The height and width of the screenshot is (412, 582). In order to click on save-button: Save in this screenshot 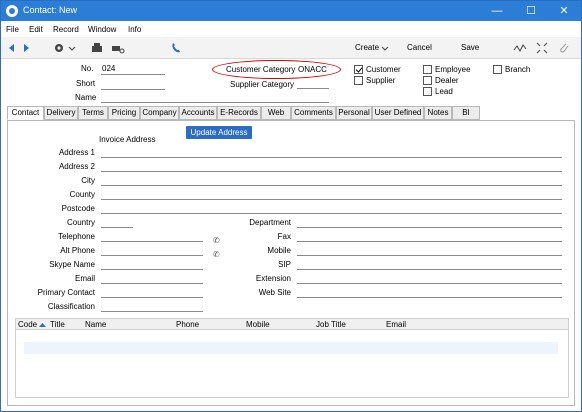, I will do `click(470, 47)`.